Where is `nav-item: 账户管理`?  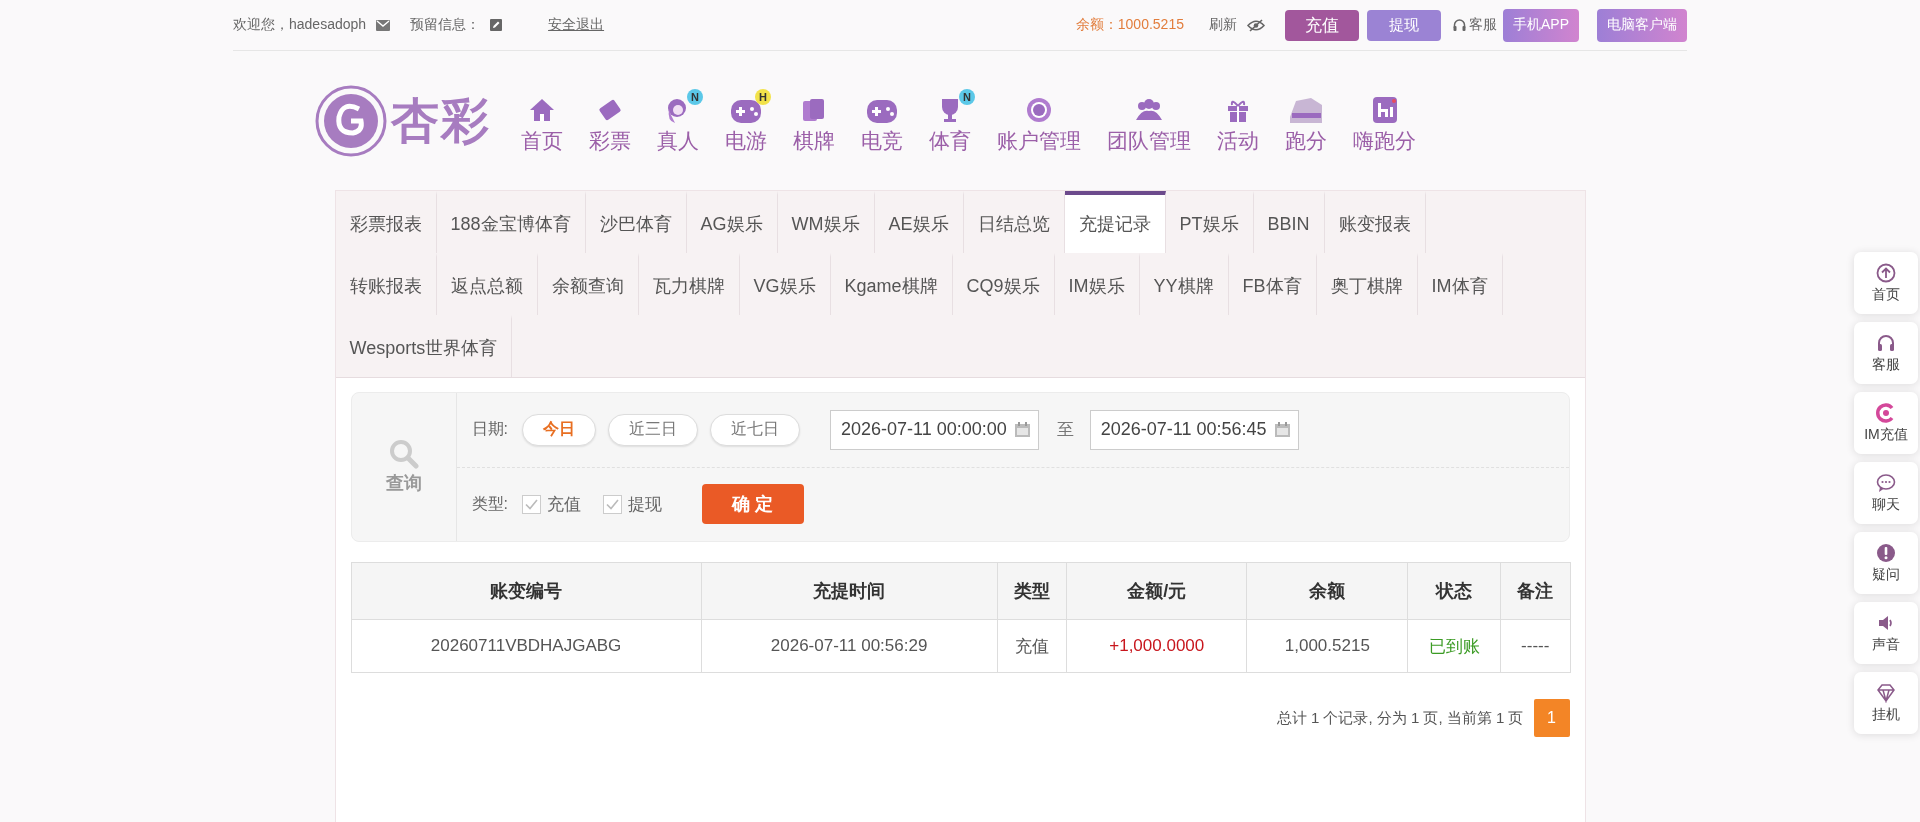
nav-item: 账户管理 is located at coordinates (1039, 120).